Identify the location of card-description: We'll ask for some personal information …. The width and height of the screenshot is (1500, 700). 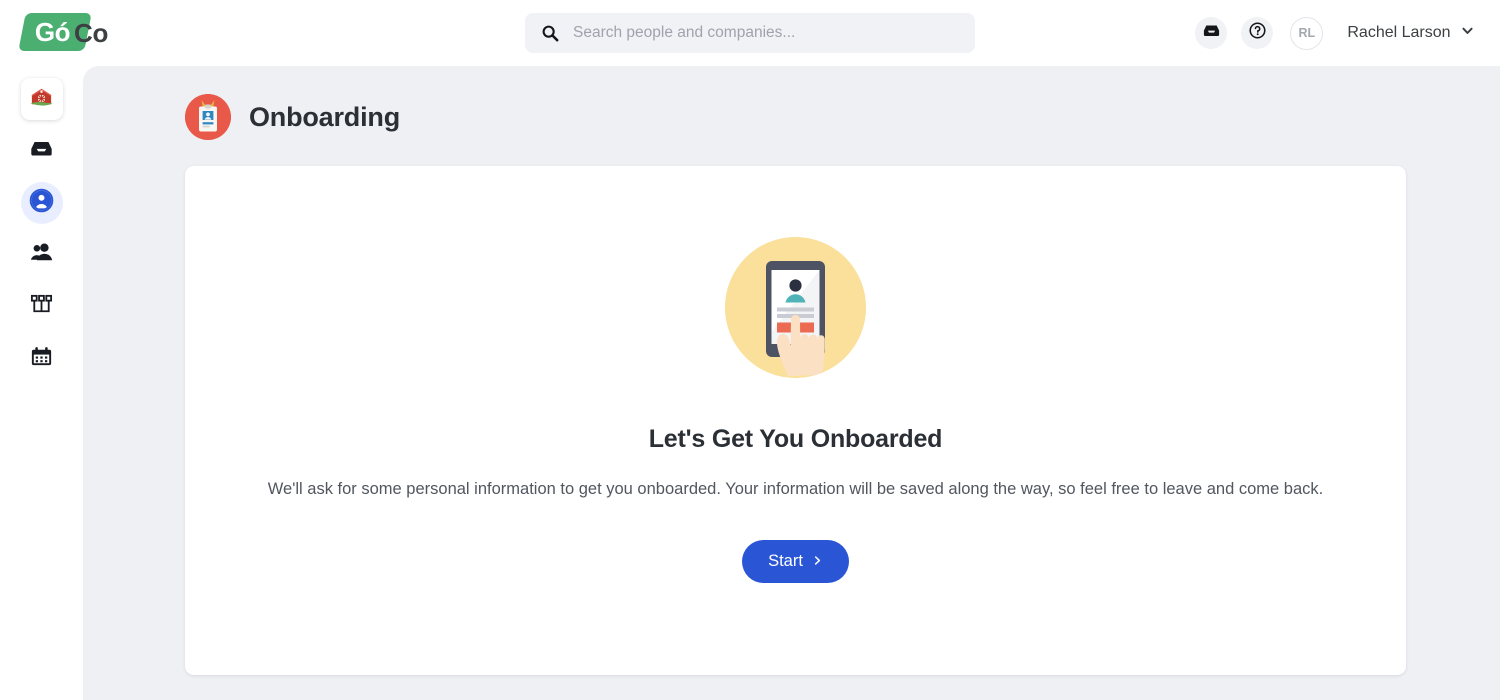
(795, 489).